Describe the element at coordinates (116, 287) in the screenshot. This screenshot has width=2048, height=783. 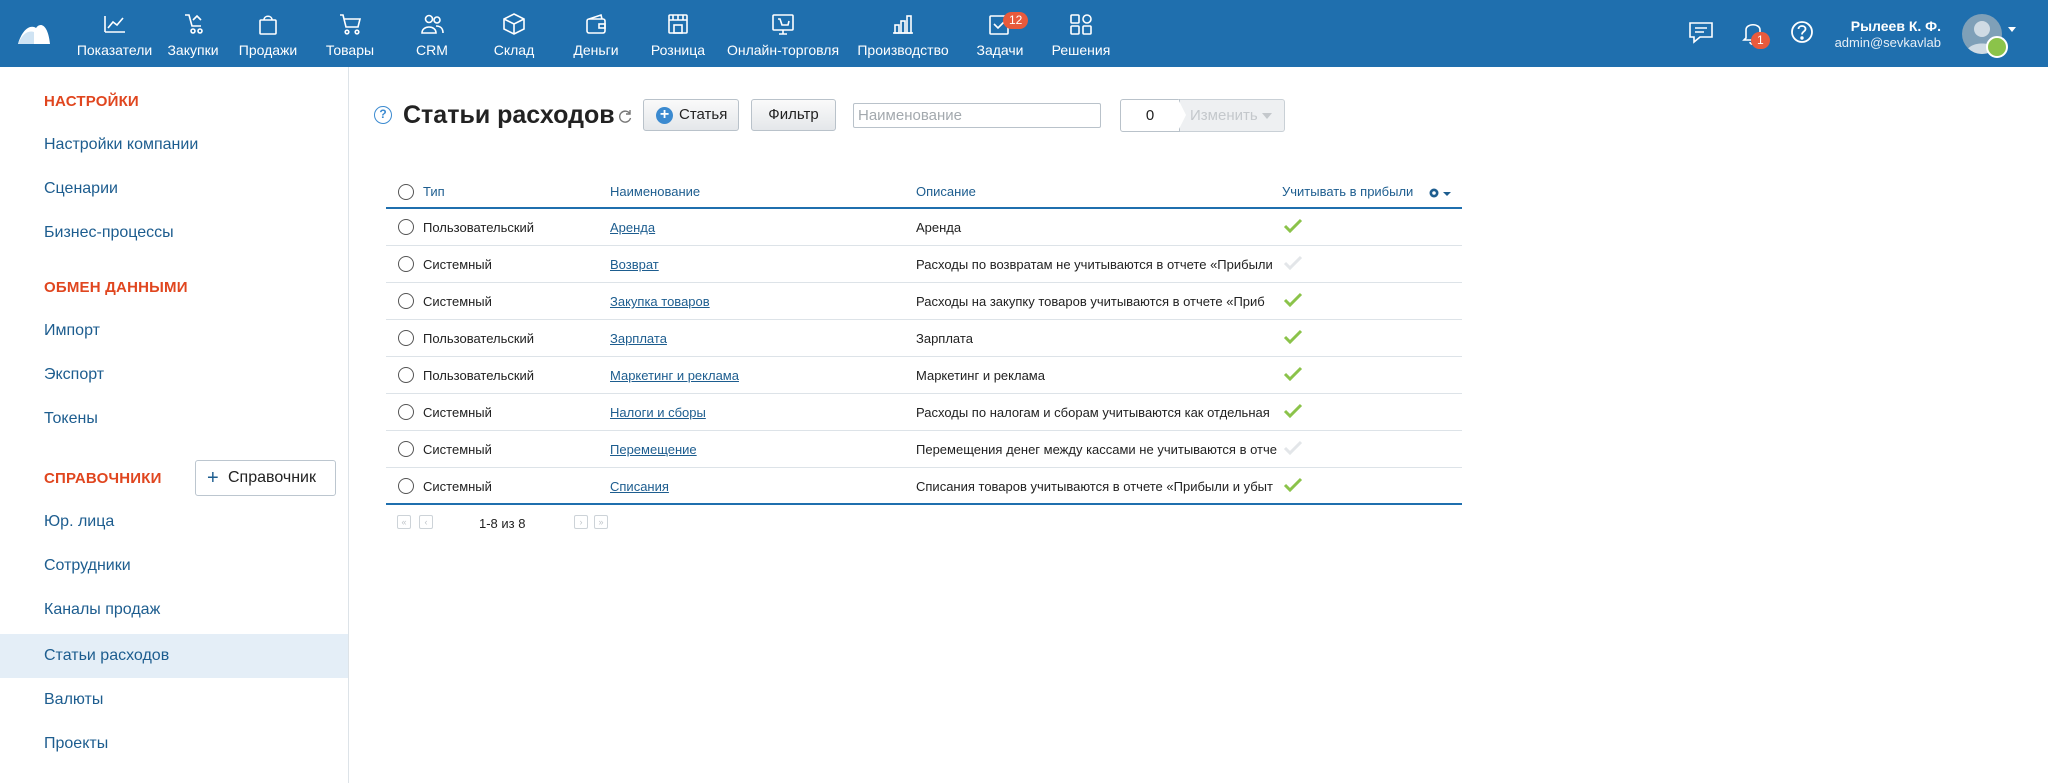
I see `sidebar-section-title: ОБМЕН ДАННЫМИ` at that location.